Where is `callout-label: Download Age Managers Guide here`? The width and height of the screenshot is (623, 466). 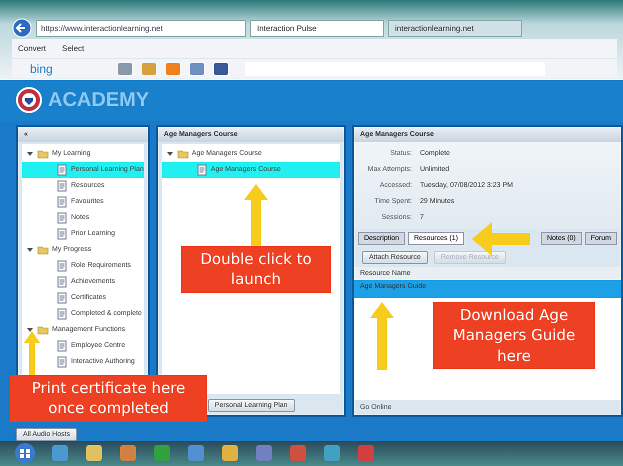
callout-label: Download Age Managers Guide here is located at coordinates (514, 335).